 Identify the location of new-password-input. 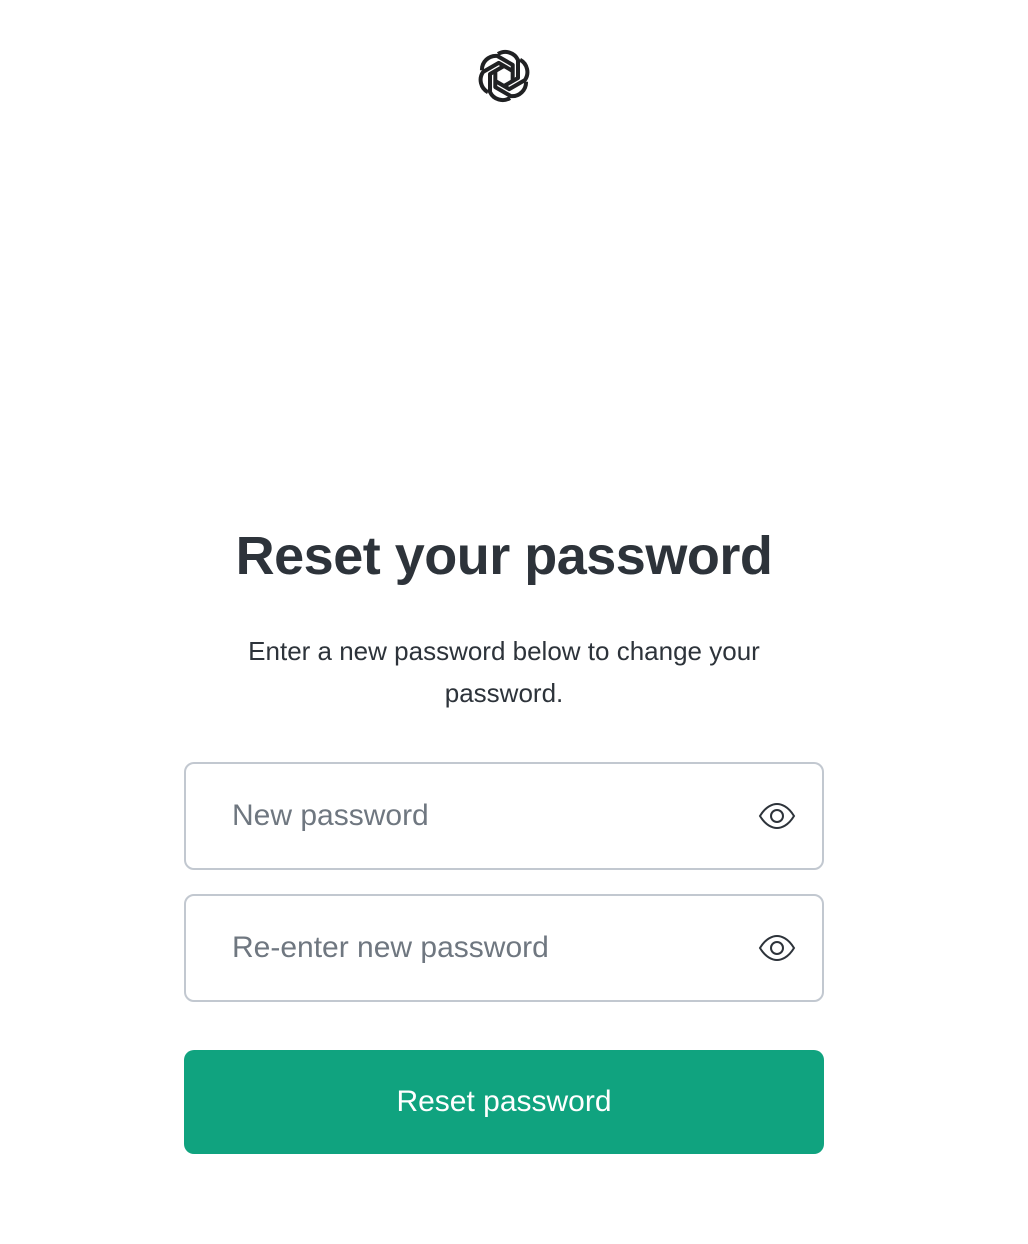
(504, 816).